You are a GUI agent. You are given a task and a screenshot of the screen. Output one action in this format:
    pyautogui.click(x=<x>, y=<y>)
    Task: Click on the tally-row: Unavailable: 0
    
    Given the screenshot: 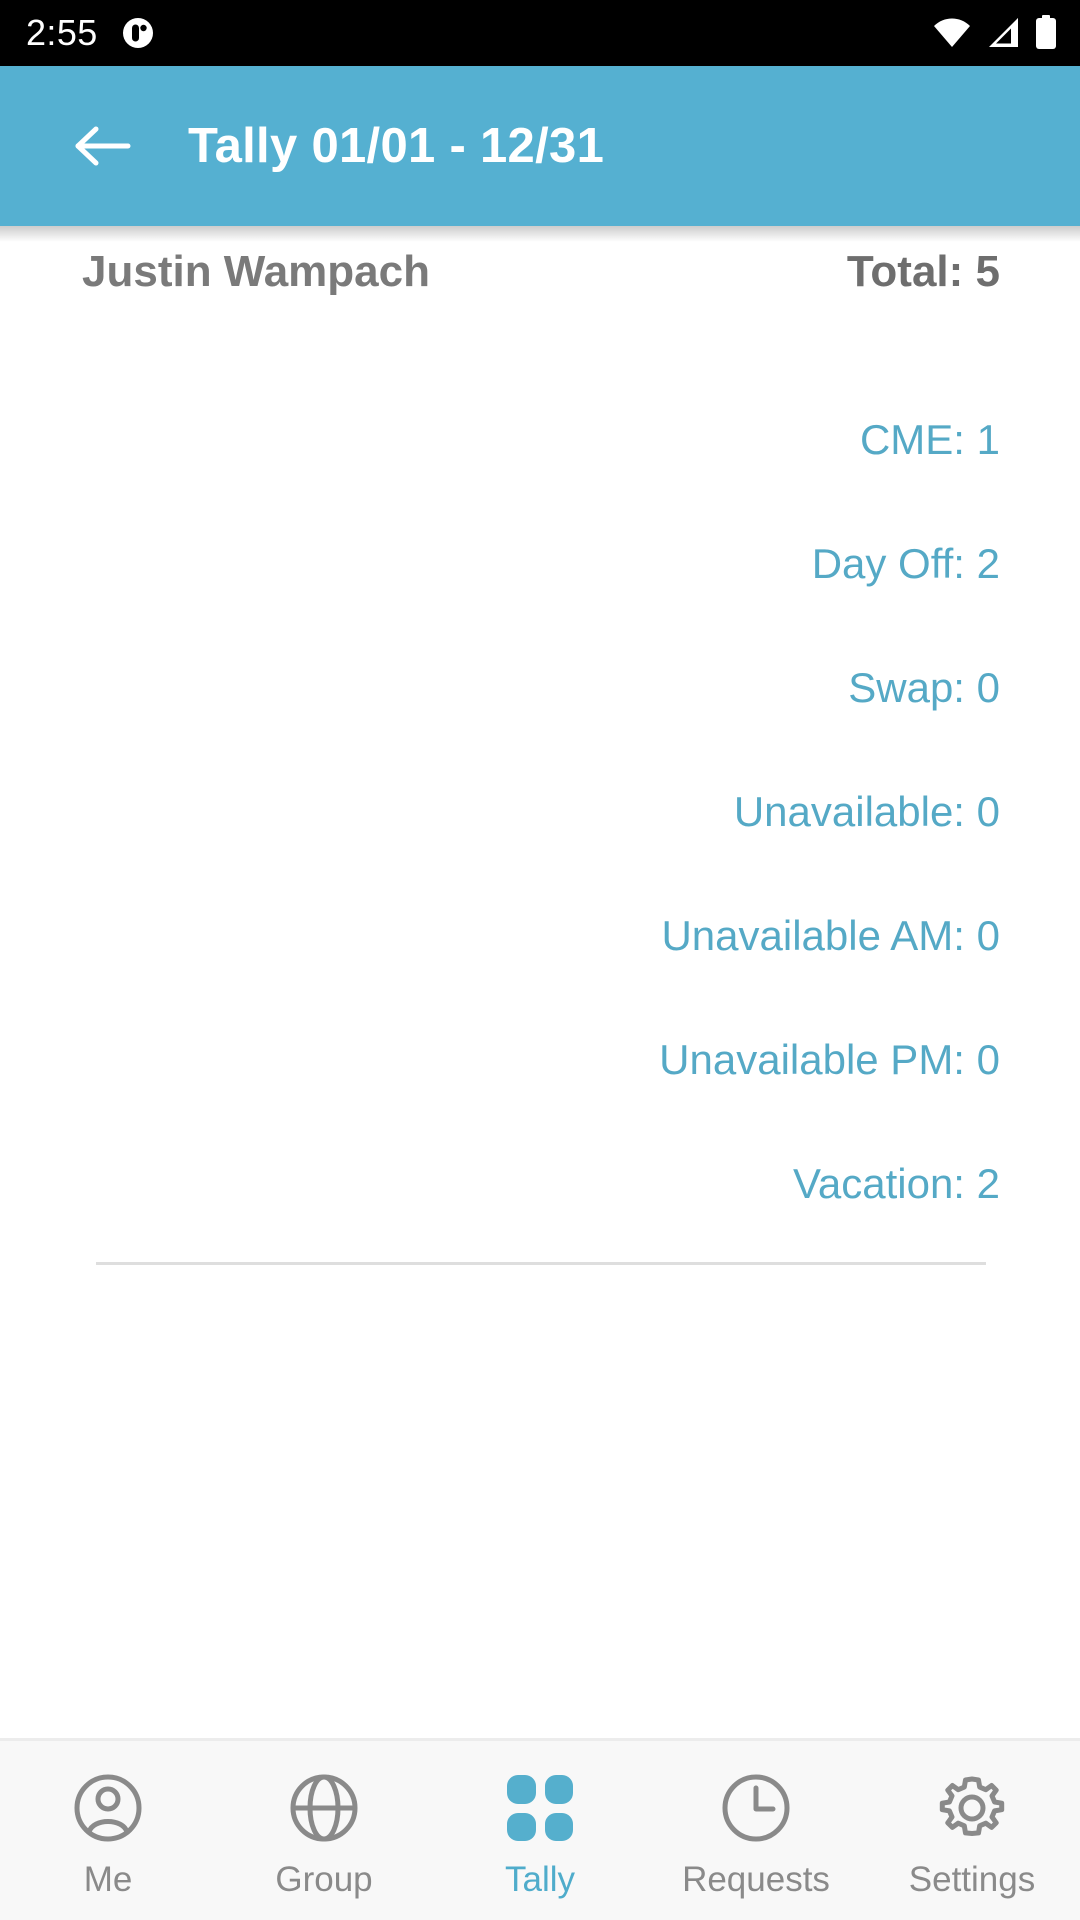 What is the action you would take?
    pyautogui.click(x=541, y=812)
    